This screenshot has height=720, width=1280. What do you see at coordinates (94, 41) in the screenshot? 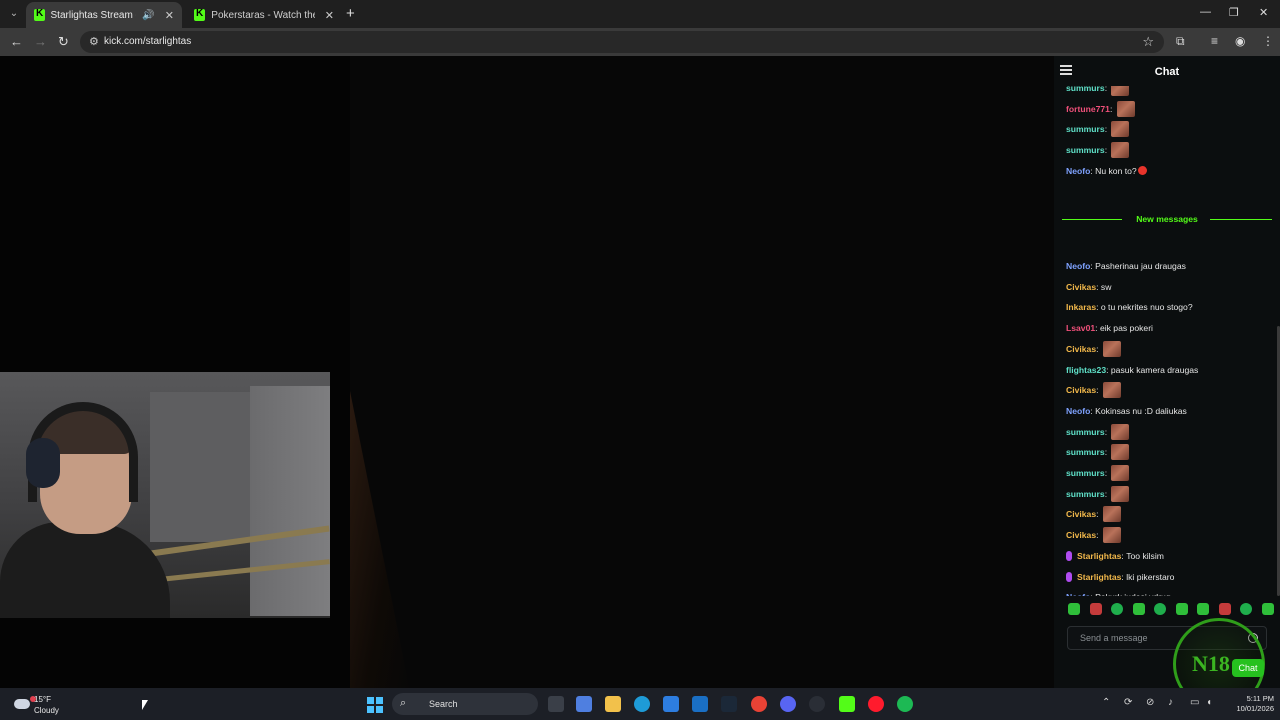
I see `site-info-icon: ⚙` at bounding box center [94, 41].